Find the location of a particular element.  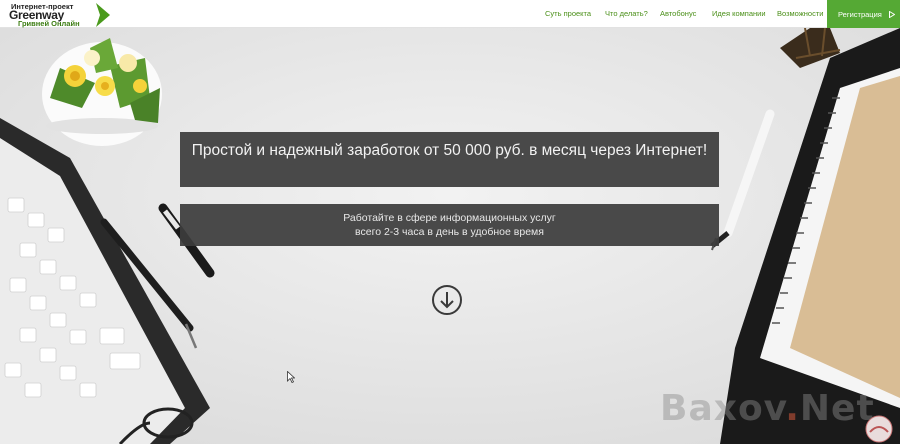

register-button-label: Регистрация is located at coordinates (860, 14).